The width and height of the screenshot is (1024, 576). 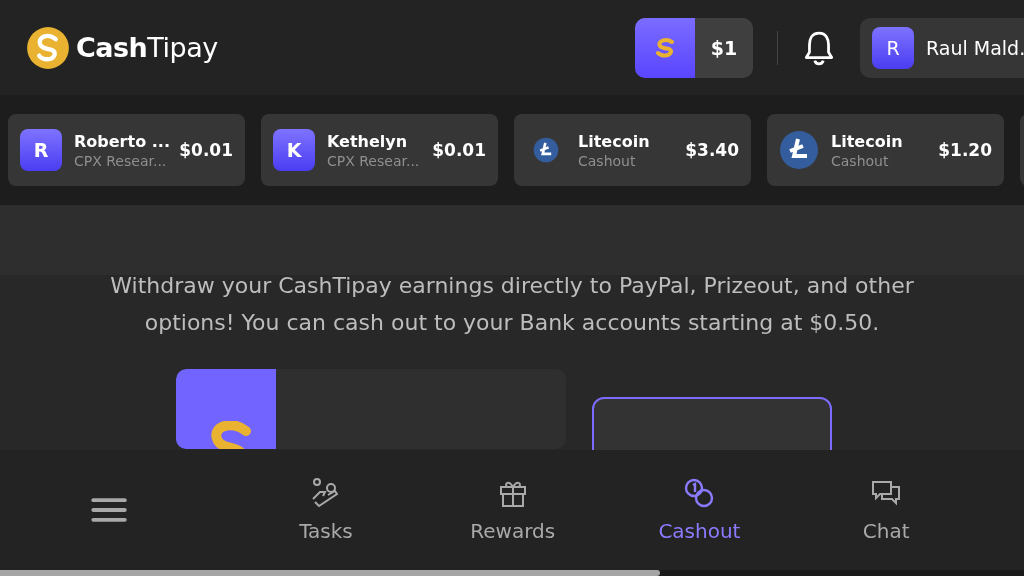 I want to click on ticker-amount: $1.20, so click(x=965, y=150).